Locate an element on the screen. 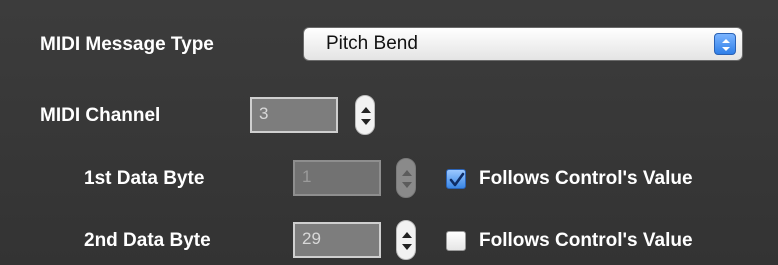 The height and width of the screenshot is (265, 778). data-byte-1-stepper is located at coordinates (406, 178).